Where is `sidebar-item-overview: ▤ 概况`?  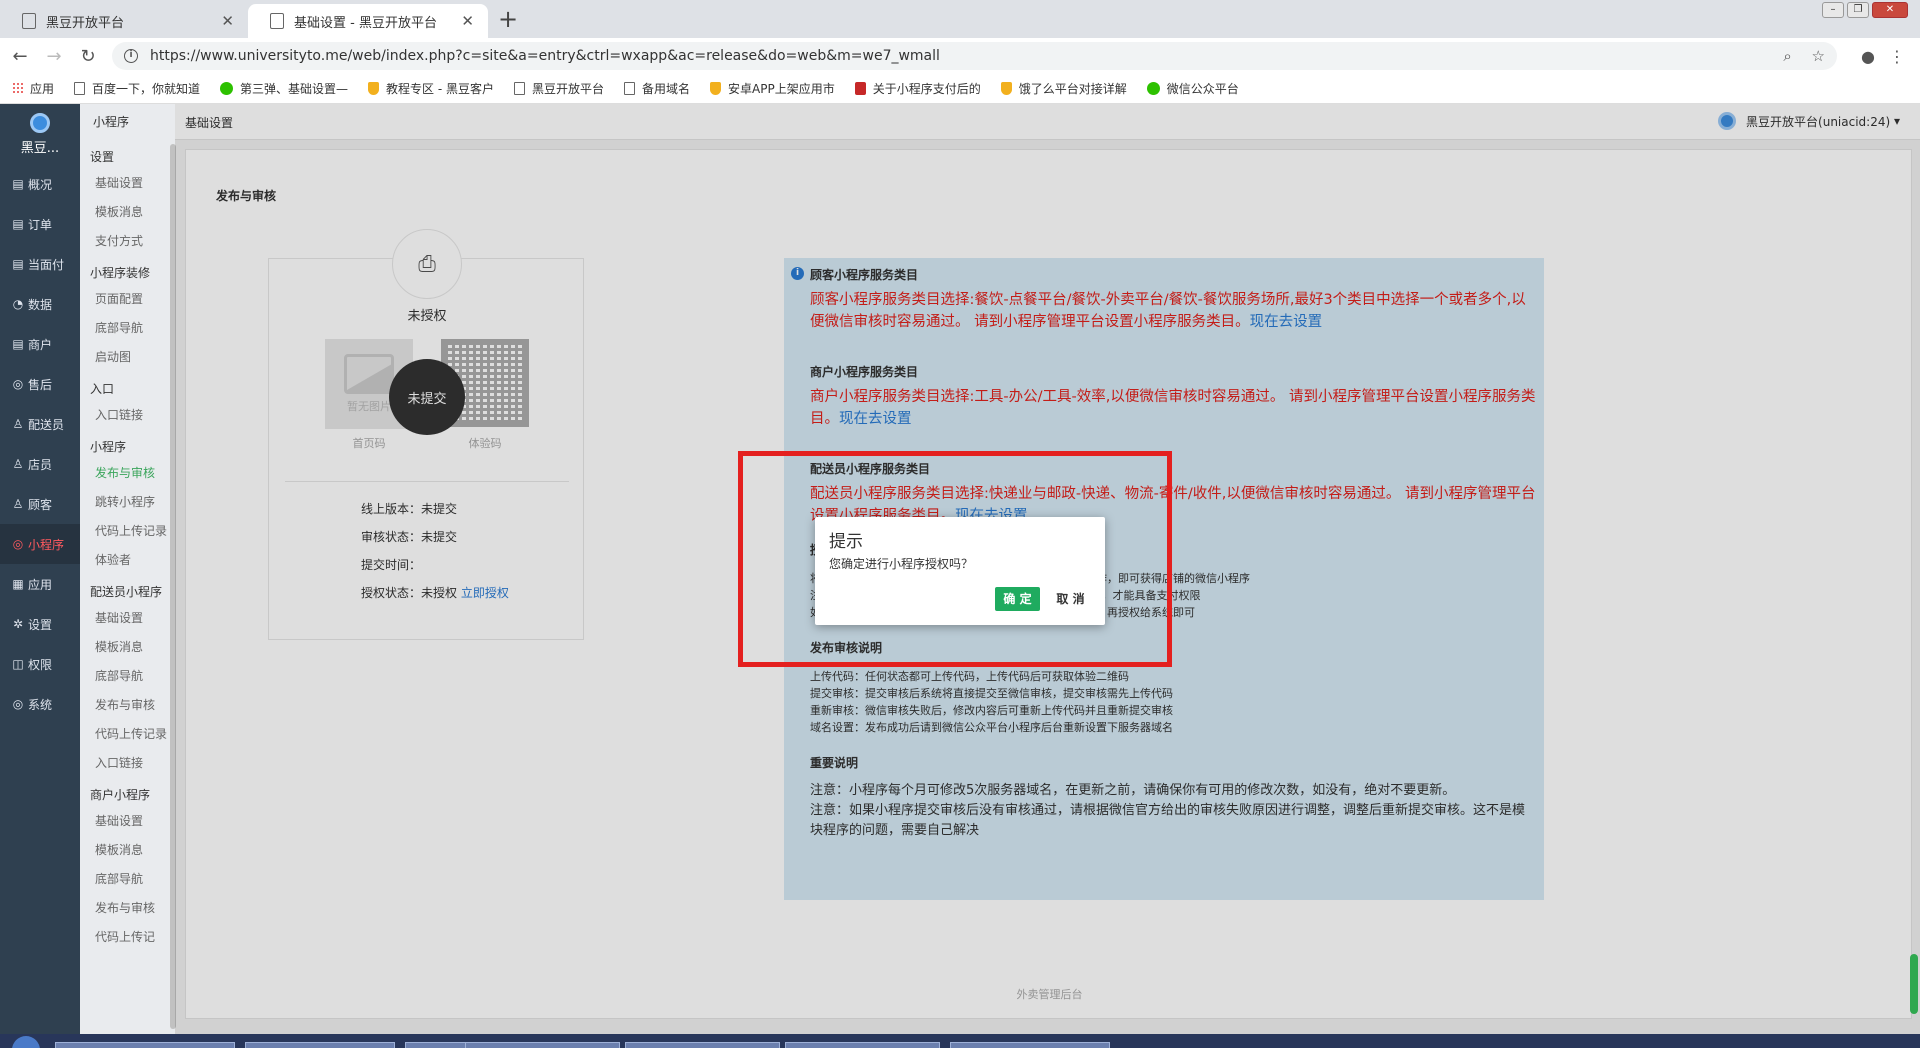
sidebar-item-overview: ▤ 概况 is located at coordinates (40, 184).